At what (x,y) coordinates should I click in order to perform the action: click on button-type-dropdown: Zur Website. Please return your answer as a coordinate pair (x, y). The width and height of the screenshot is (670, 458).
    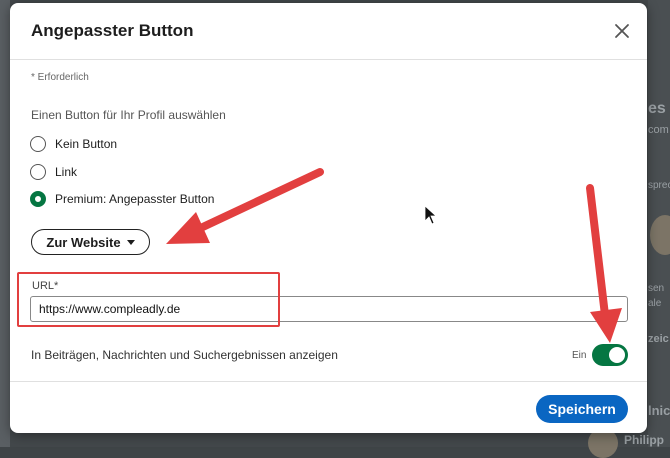
    Looking at the image, I should click on (90, 242).